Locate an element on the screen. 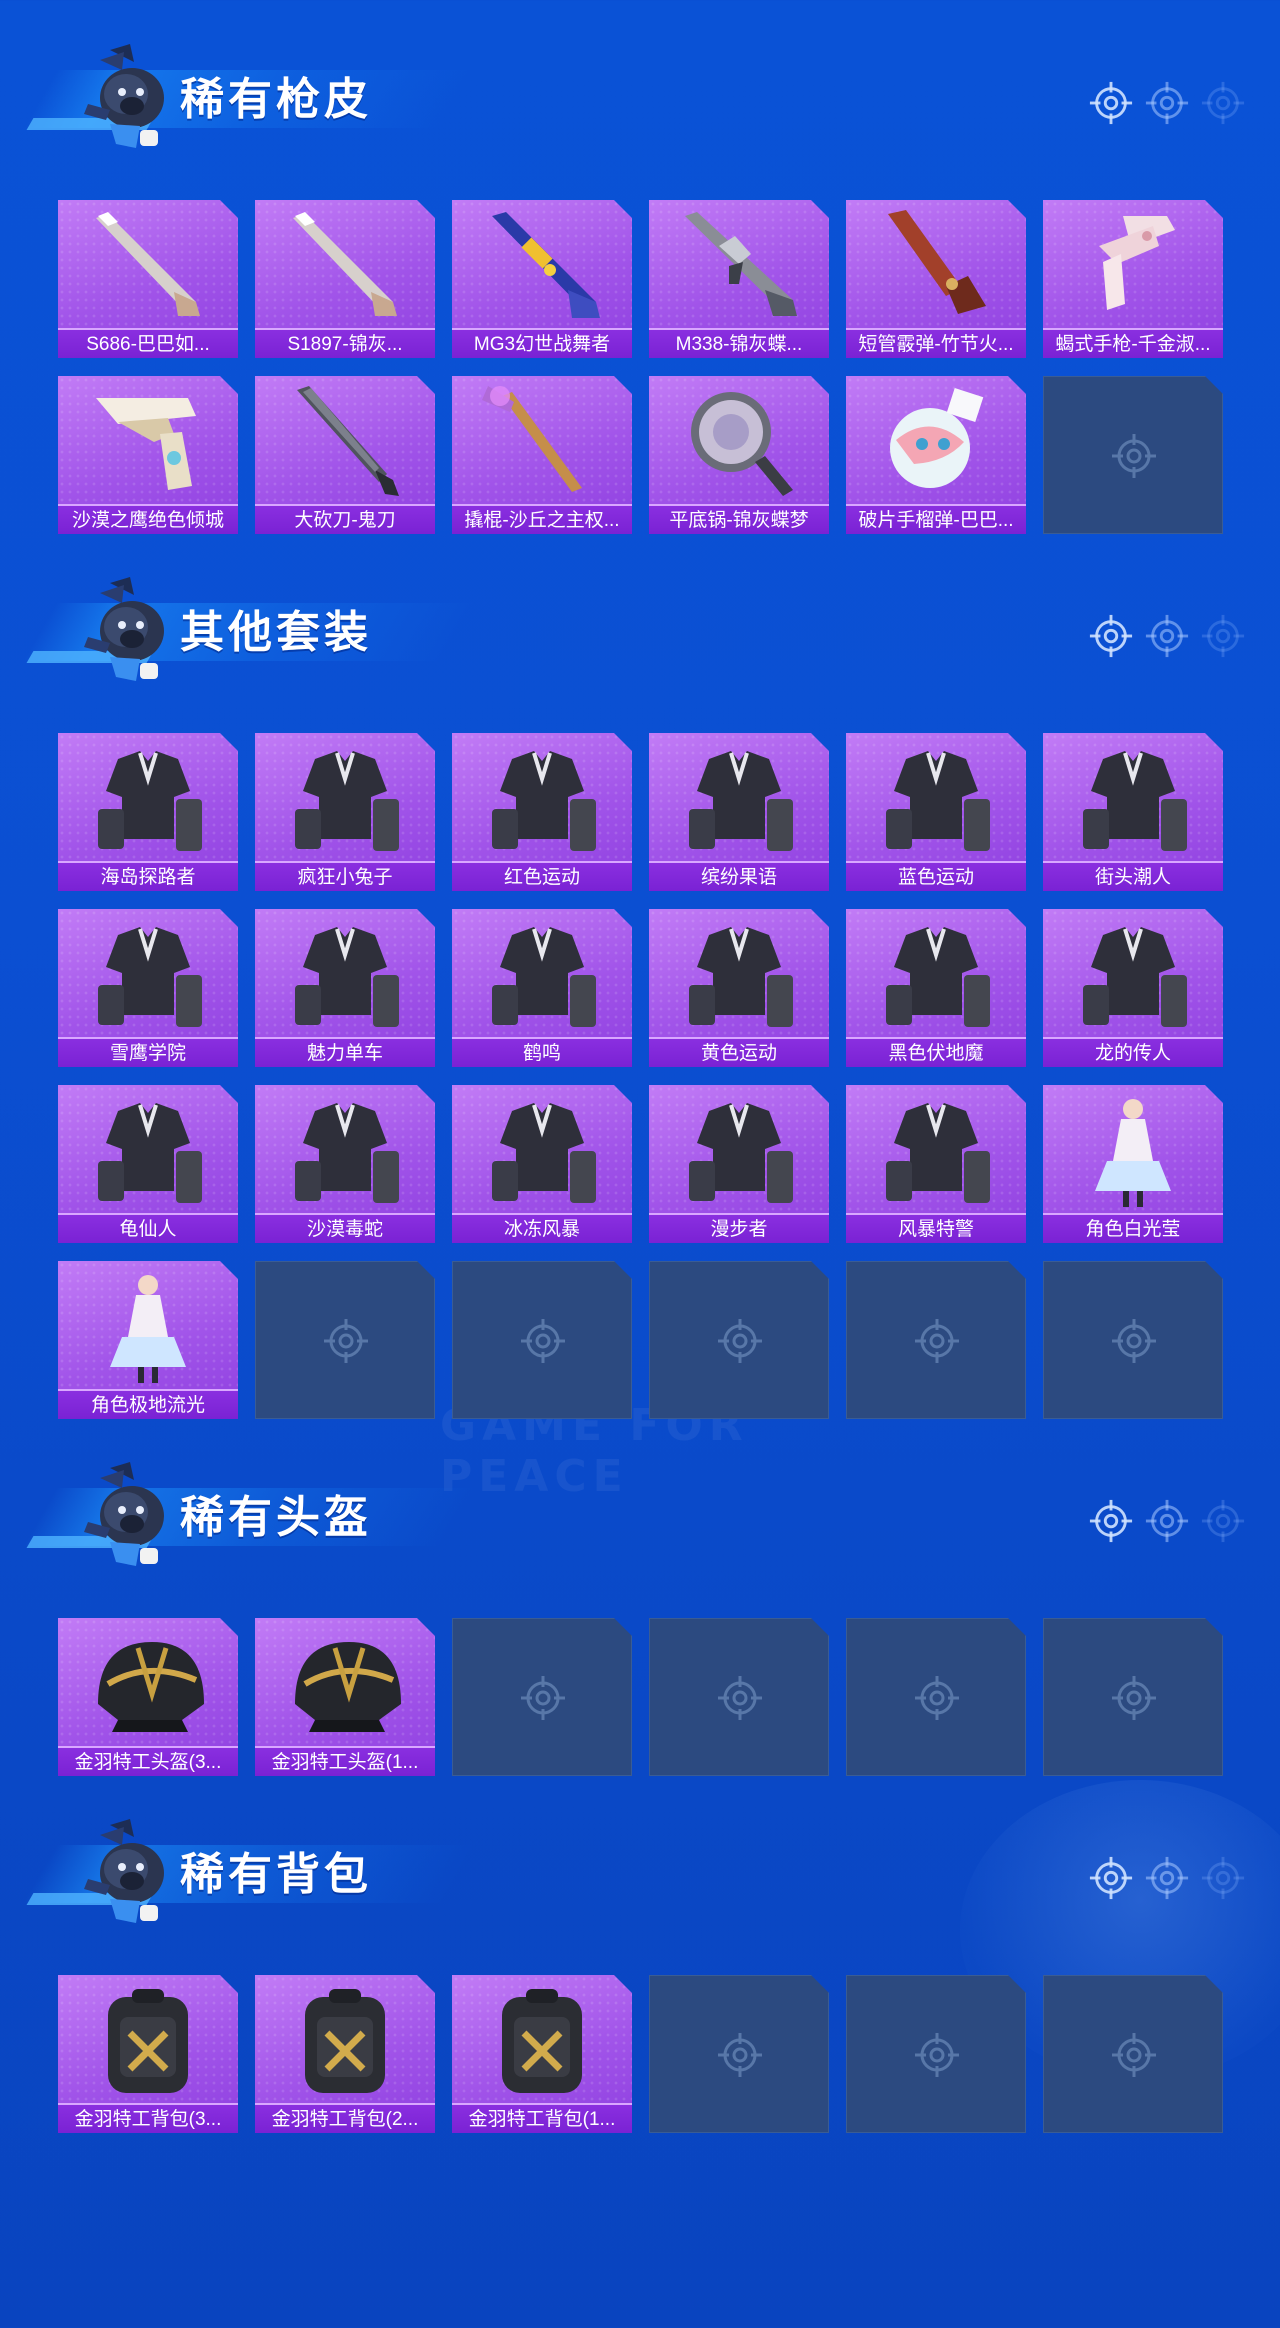 This screenshot has width=1280, height=2328. item-card: 龟仙人 is located at coordinates (148, 1164).